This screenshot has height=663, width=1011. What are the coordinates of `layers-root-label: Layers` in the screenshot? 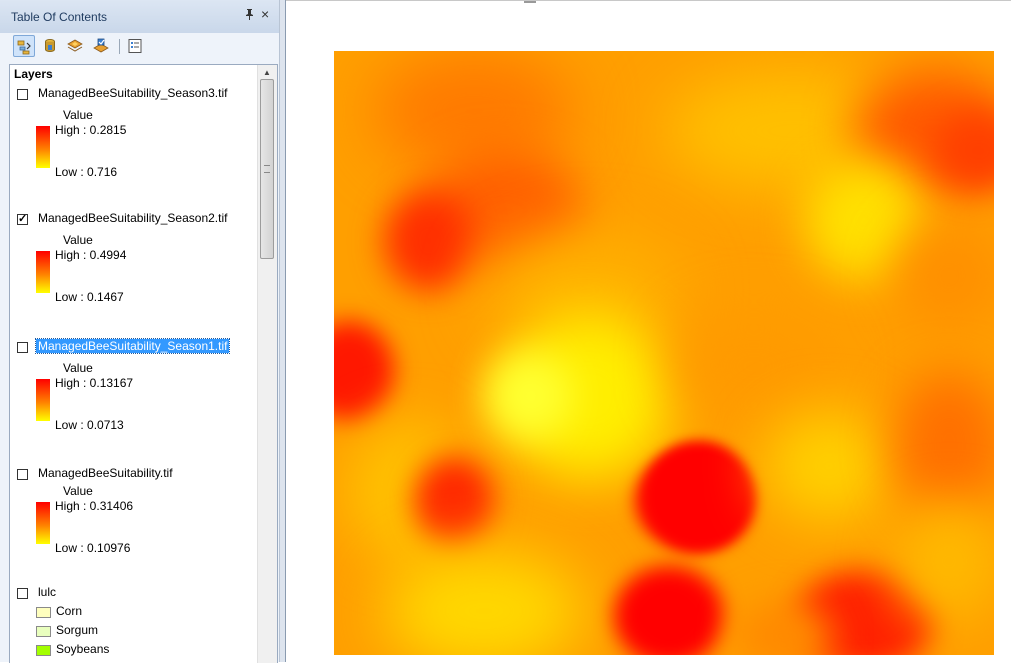 It's located at (33, 74).